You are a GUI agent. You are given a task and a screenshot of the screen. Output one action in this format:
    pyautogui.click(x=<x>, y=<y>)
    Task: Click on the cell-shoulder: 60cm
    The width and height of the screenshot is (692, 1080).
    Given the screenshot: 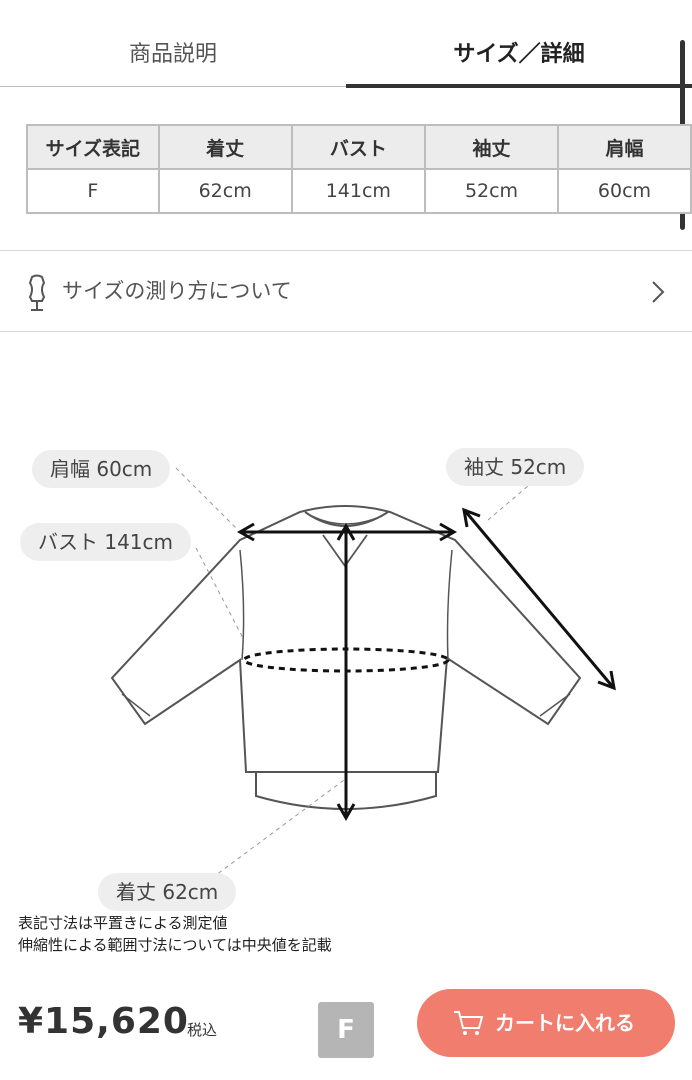 What is the action you would take?
    pyautogui.click(x=624, y=191)
    